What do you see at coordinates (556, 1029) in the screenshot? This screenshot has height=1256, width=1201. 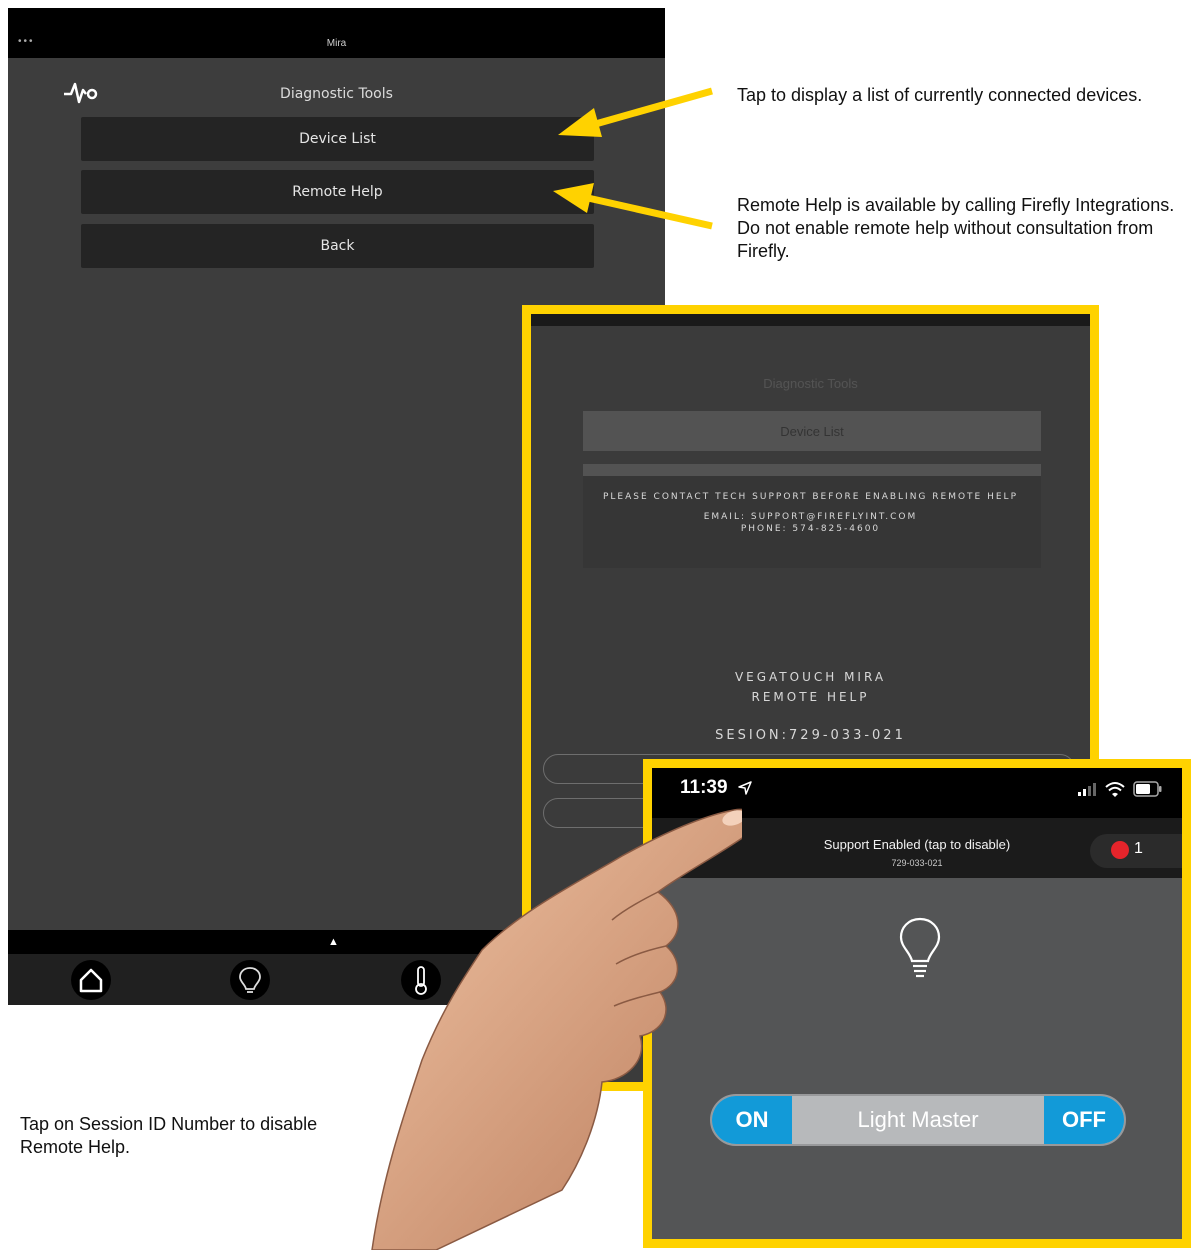 I see `pointing-hand-icon` at bounding box center [556, 1029].